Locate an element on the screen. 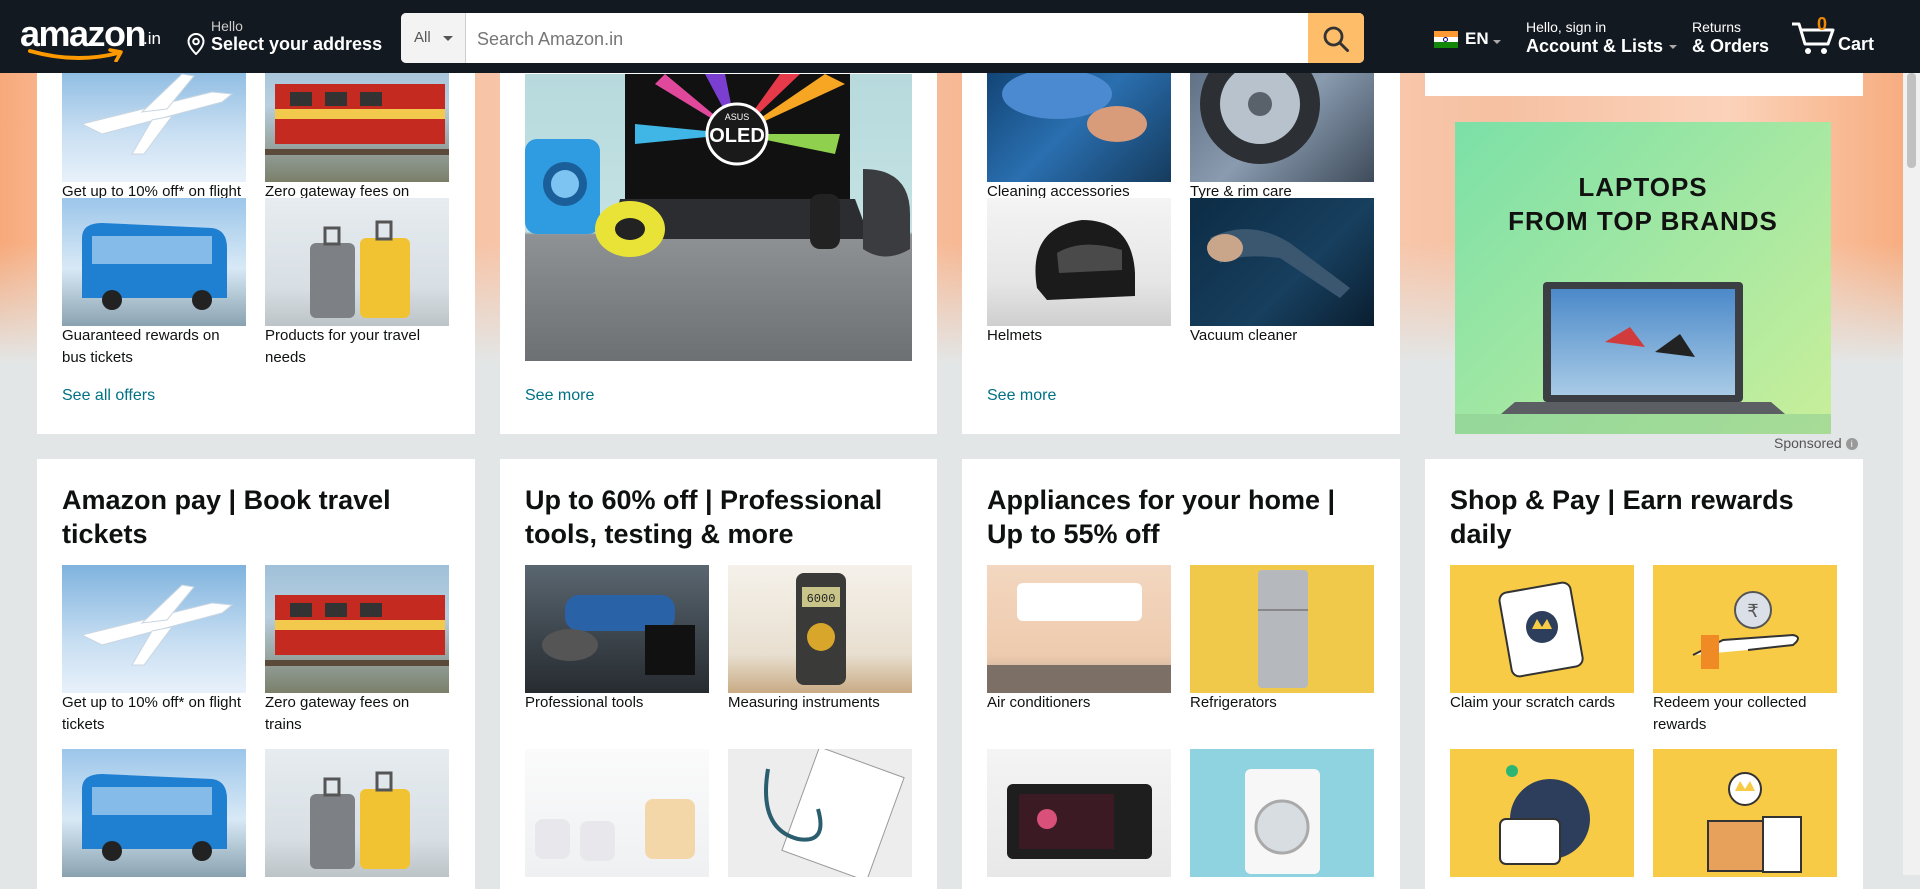 This screenshot has height=889, width=1920. tile-redeem-rewards: ₹ Redeem your collected rewards is located at coordinates (1745, 650).